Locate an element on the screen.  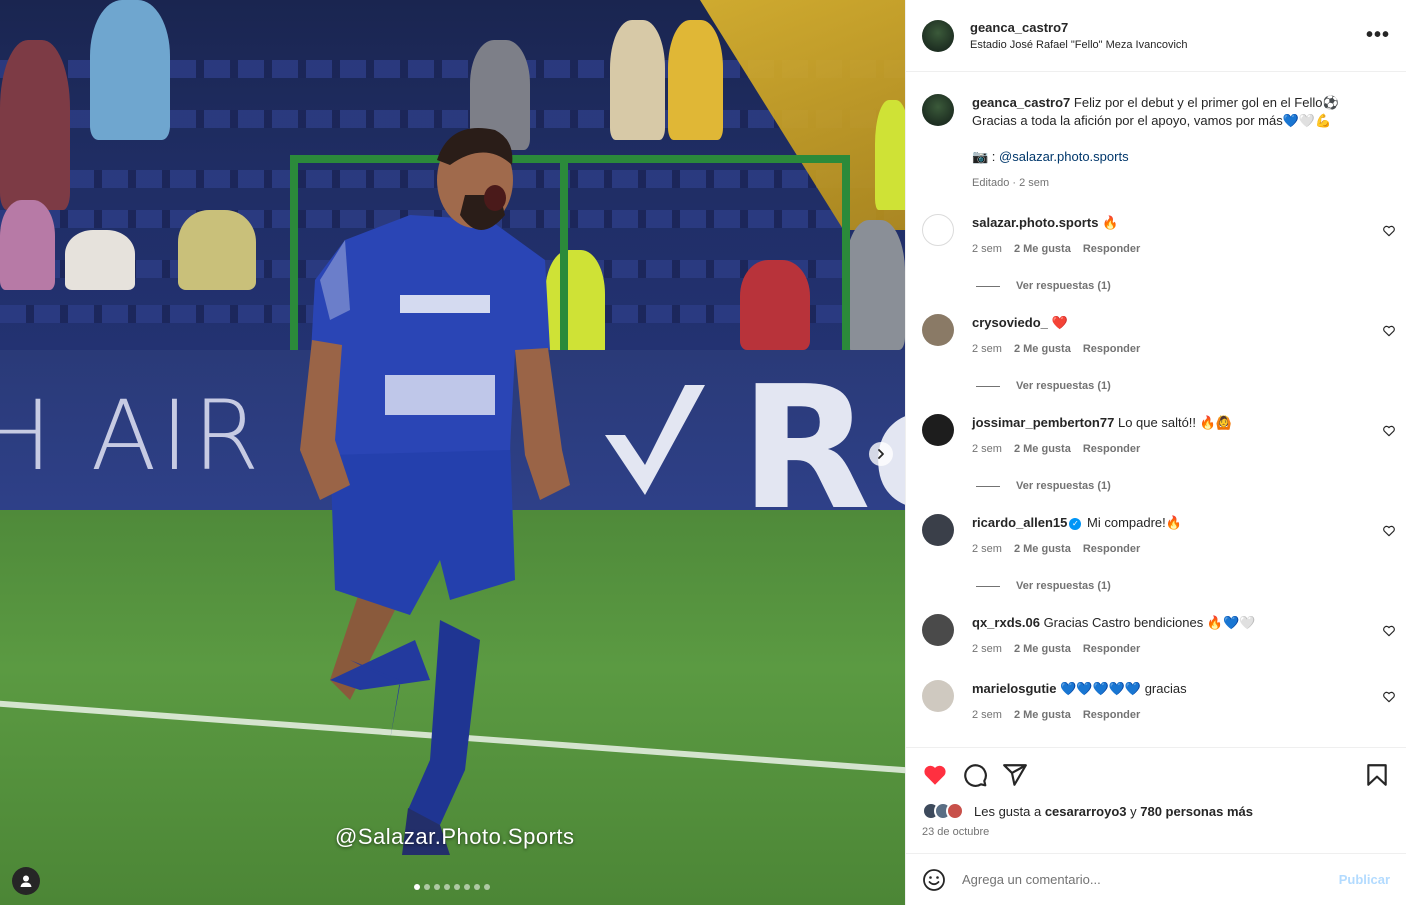
comment-text: Gracias Castro bendiciones 🔥💙🤍 is located at coordinates (1149, 622).